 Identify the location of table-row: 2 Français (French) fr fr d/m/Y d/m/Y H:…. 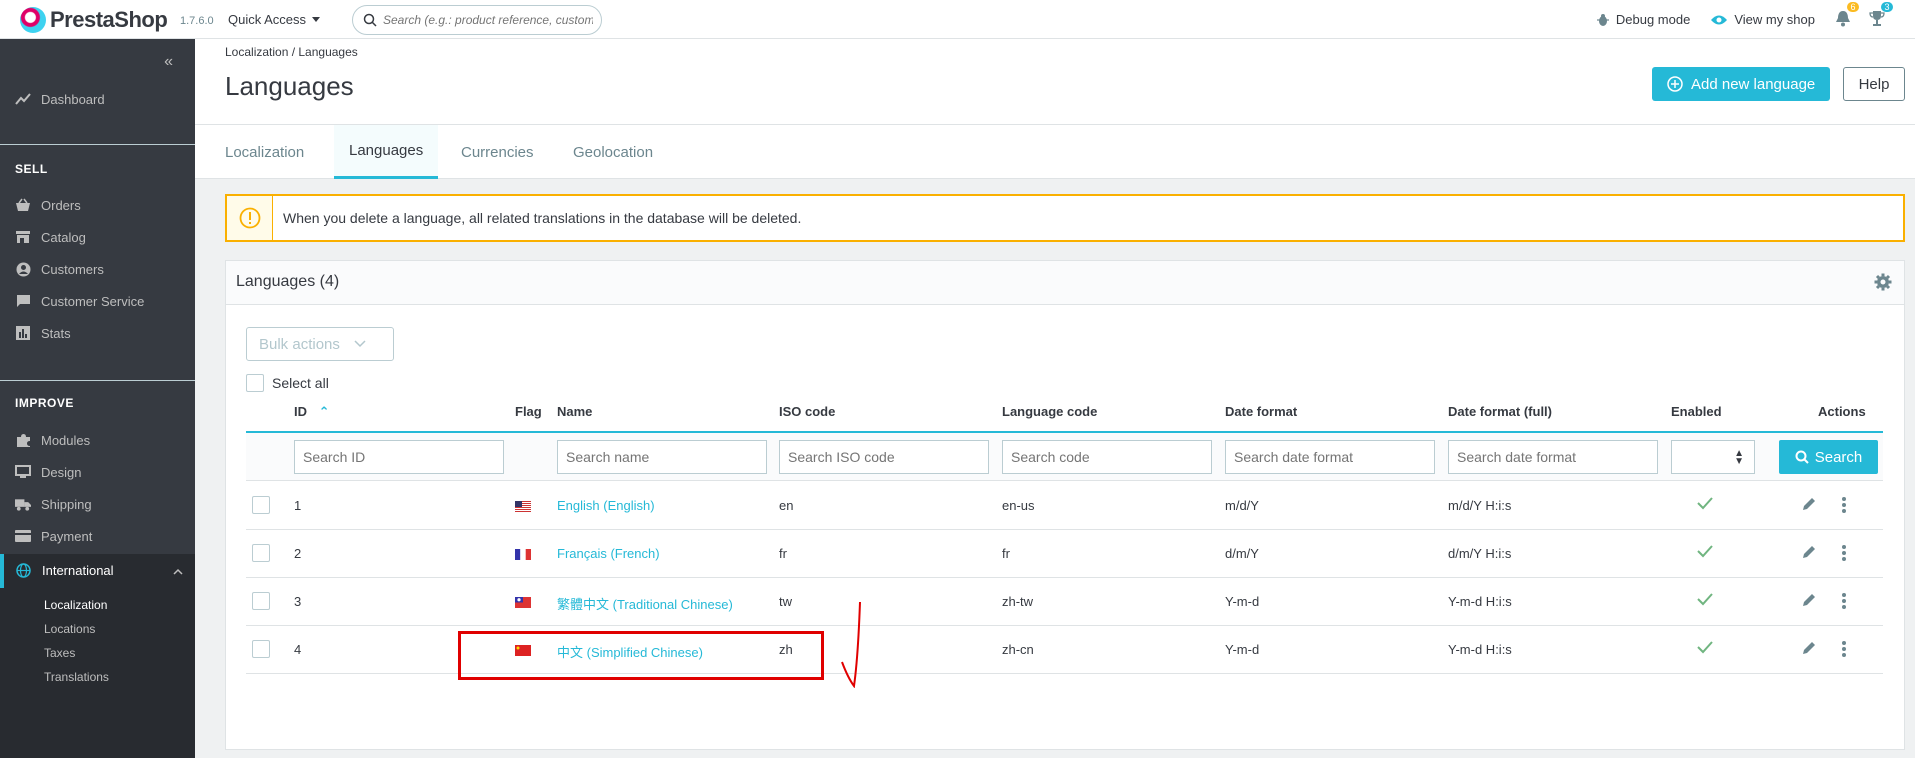
(1064, 554).